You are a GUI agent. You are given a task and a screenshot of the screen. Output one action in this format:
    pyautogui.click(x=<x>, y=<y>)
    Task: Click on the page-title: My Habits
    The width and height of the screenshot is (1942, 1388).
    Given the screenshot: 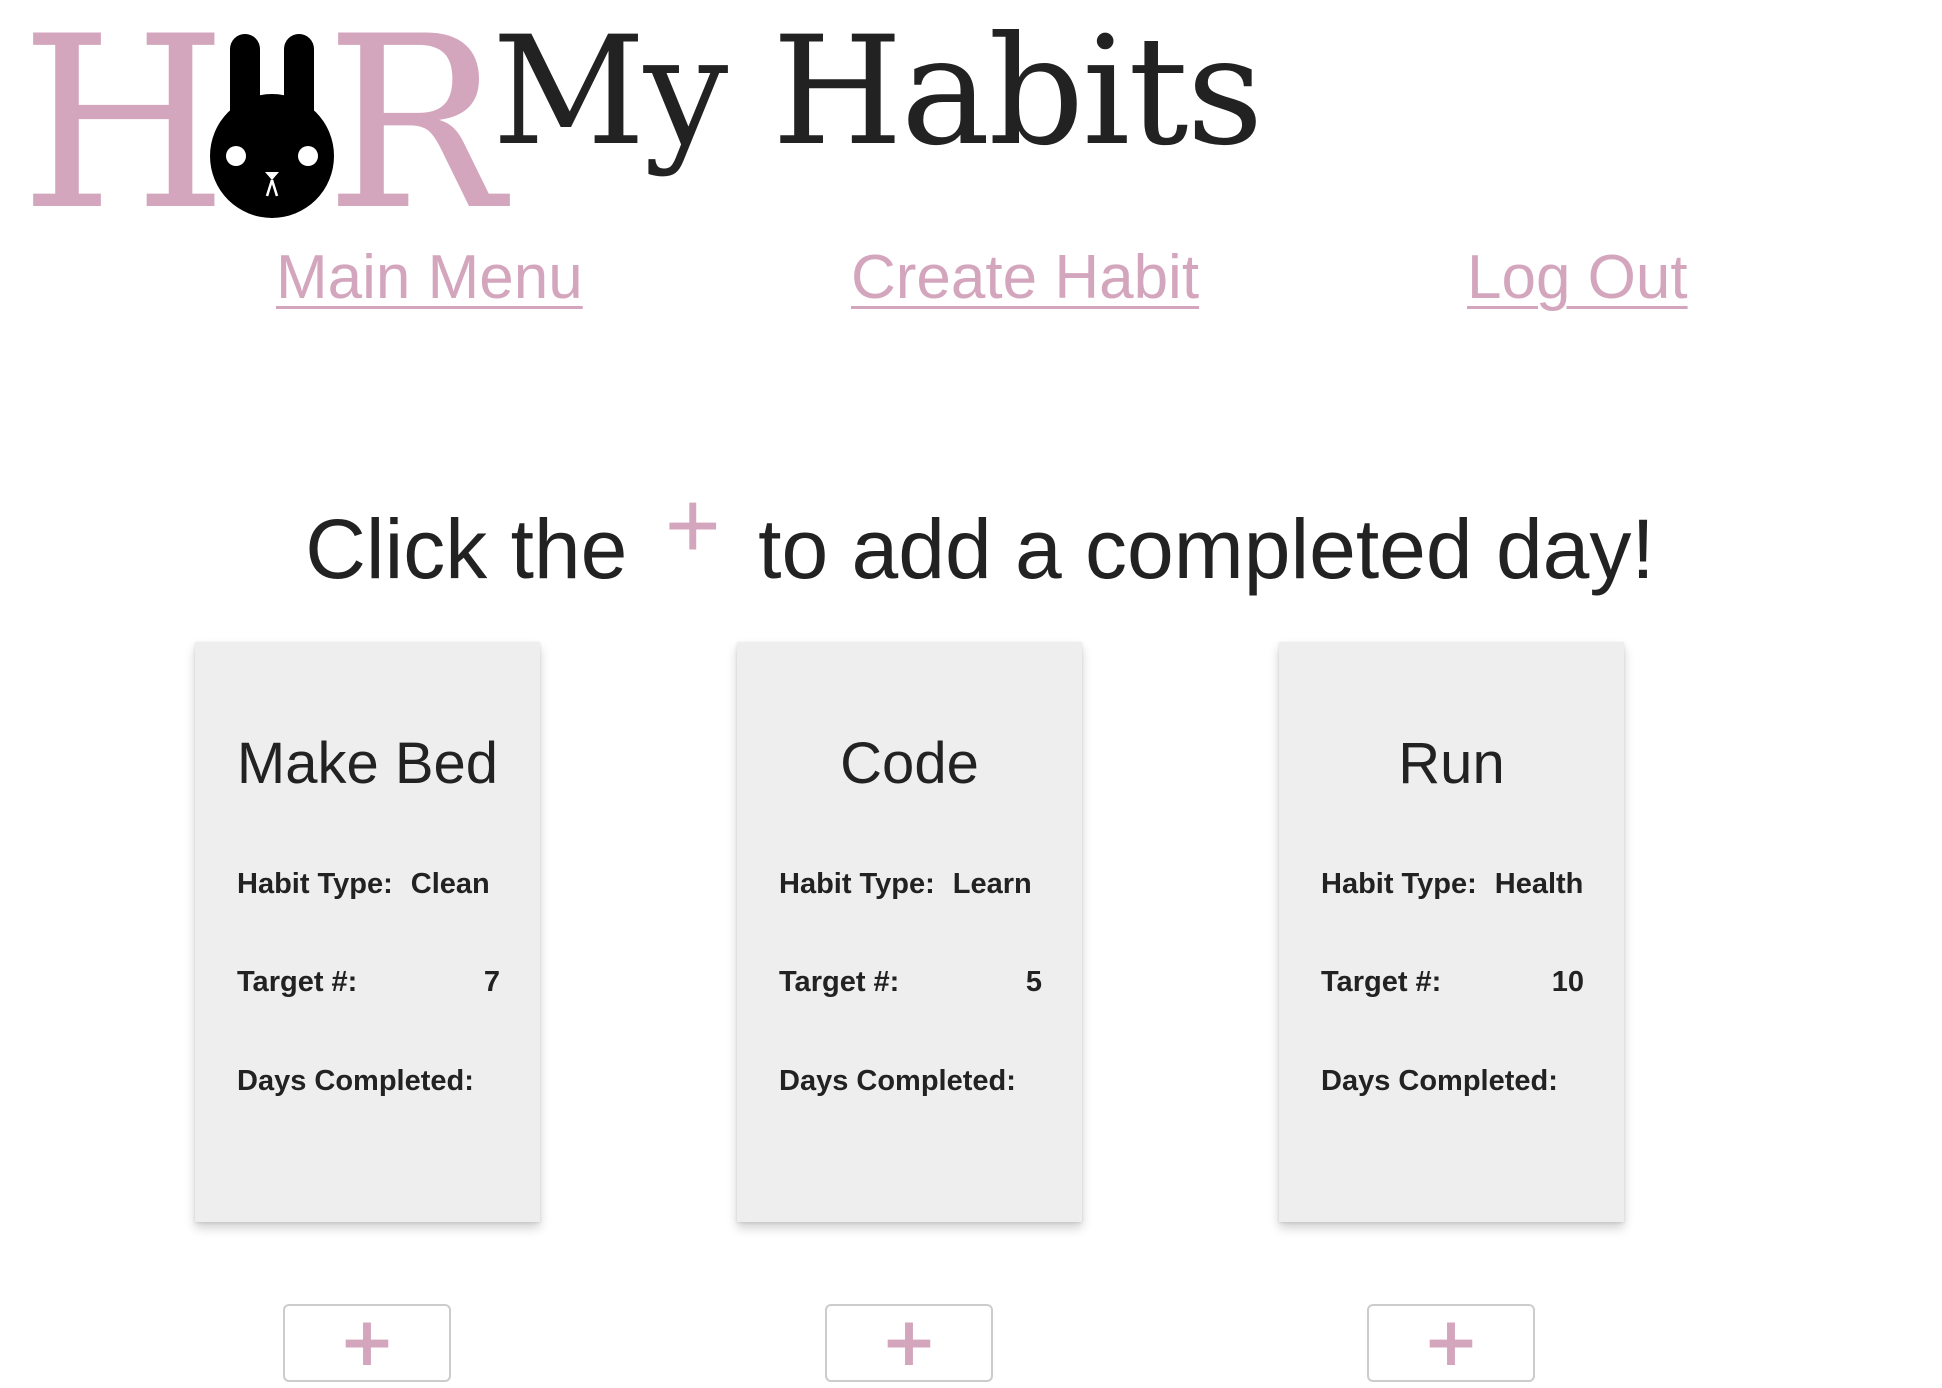 What is the action you would take?
    pyautogui.click(x=877, y=92)
    